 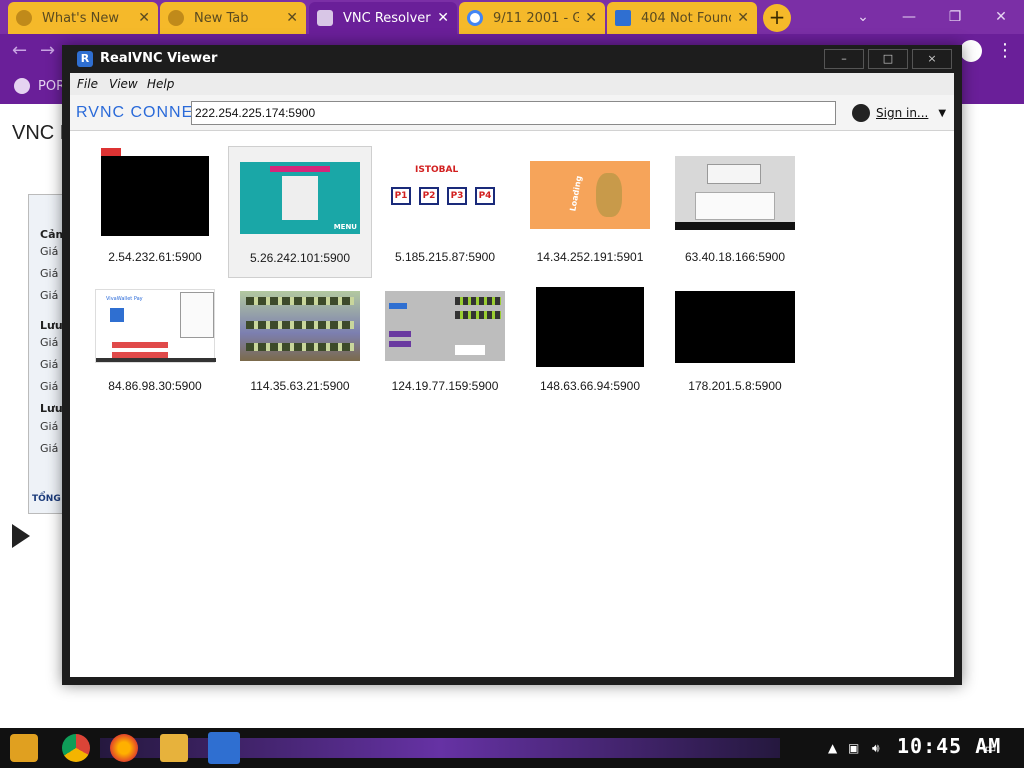 I want to click on connection-address: 124.19.77.159:5900, so click(x=445, y=386).